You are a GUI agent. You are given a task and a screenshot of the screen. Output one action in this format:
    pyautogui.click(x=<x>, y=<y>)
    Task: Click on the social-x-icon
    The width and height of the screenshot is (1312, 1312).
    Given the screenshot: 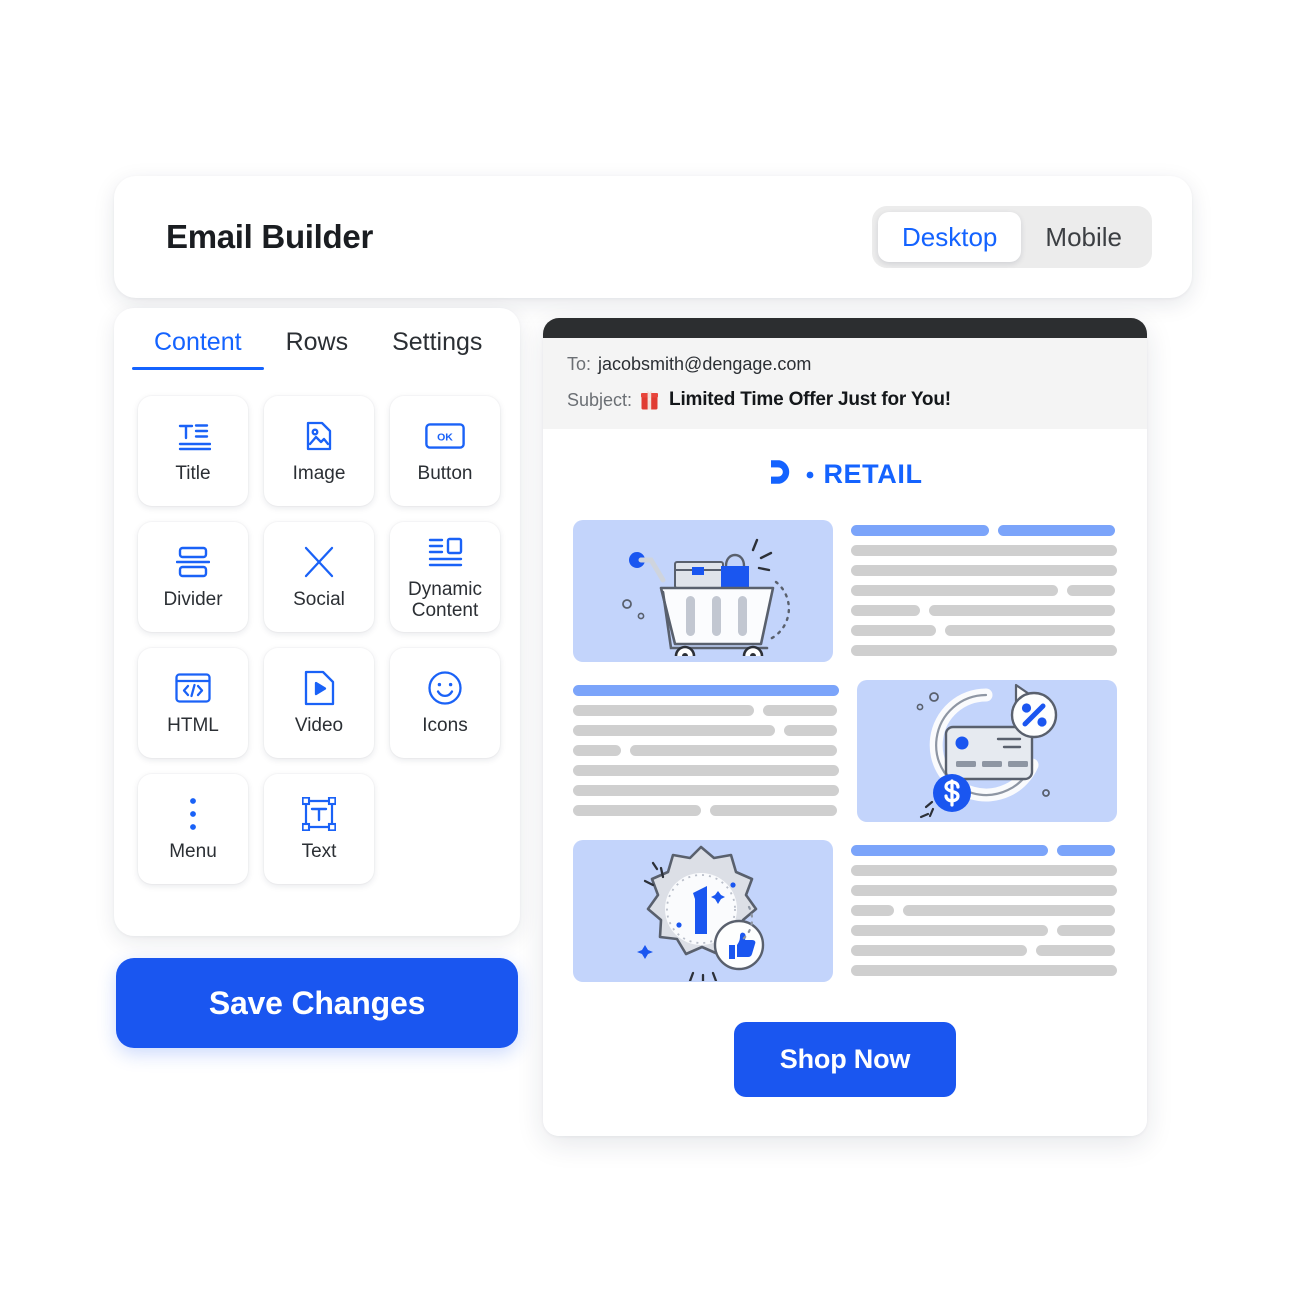 What is the action you would take?
    pyautogui.click(x=319, y=562)
    